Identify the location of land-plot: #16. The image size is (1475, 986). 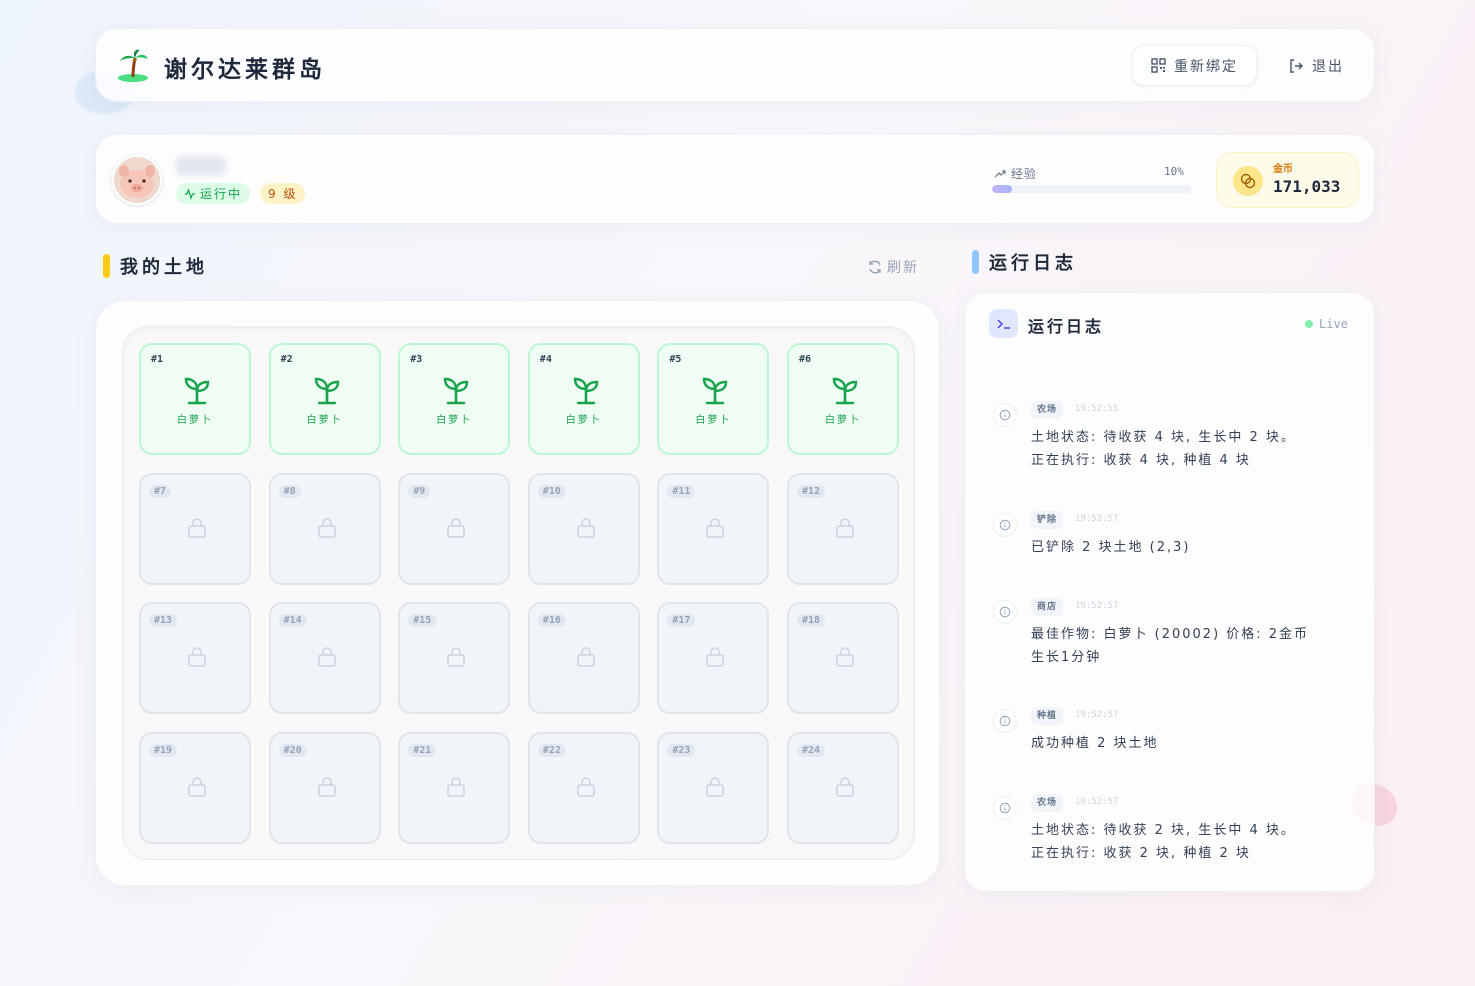
(583, 658).